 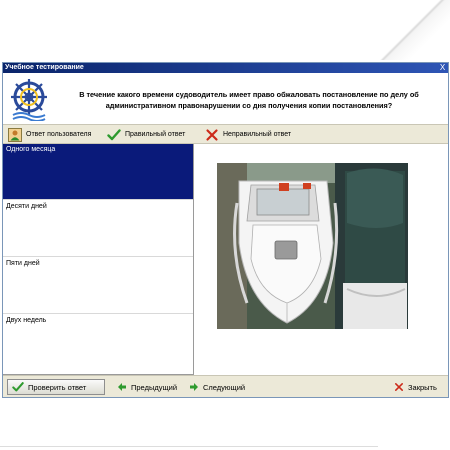 What do you see at coordinates (98, 172) in the screenshot?
I see `answer-option-1: Одного месяца` at bounding box center [98, 172].